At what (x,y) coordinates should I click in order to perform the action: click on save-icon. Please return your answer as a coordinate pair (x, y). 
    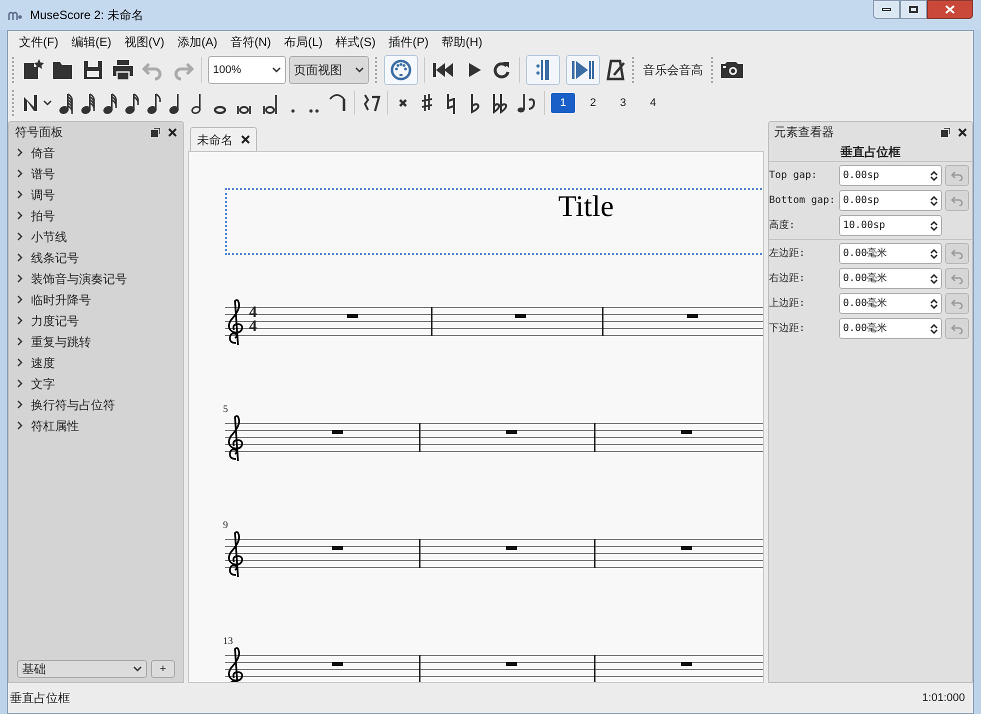
    Looking at the image, I should click on (93, 70).